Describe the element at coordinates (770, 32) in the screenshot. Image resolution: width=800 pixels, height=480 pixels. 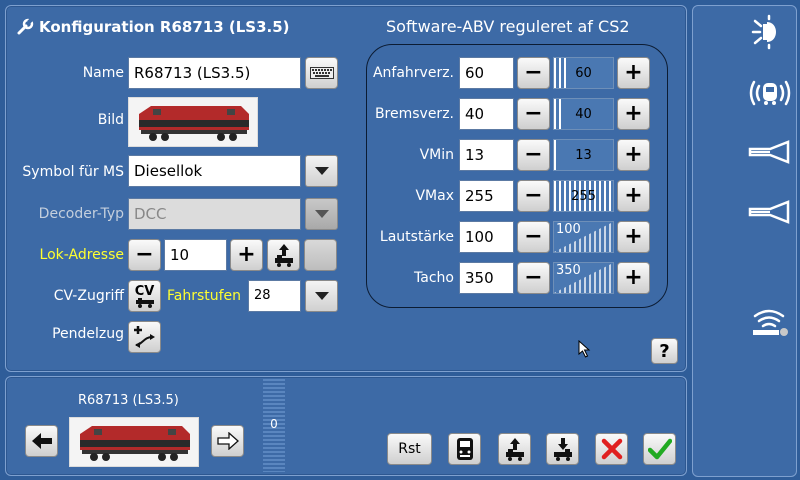
I see `light-icon` at that location.